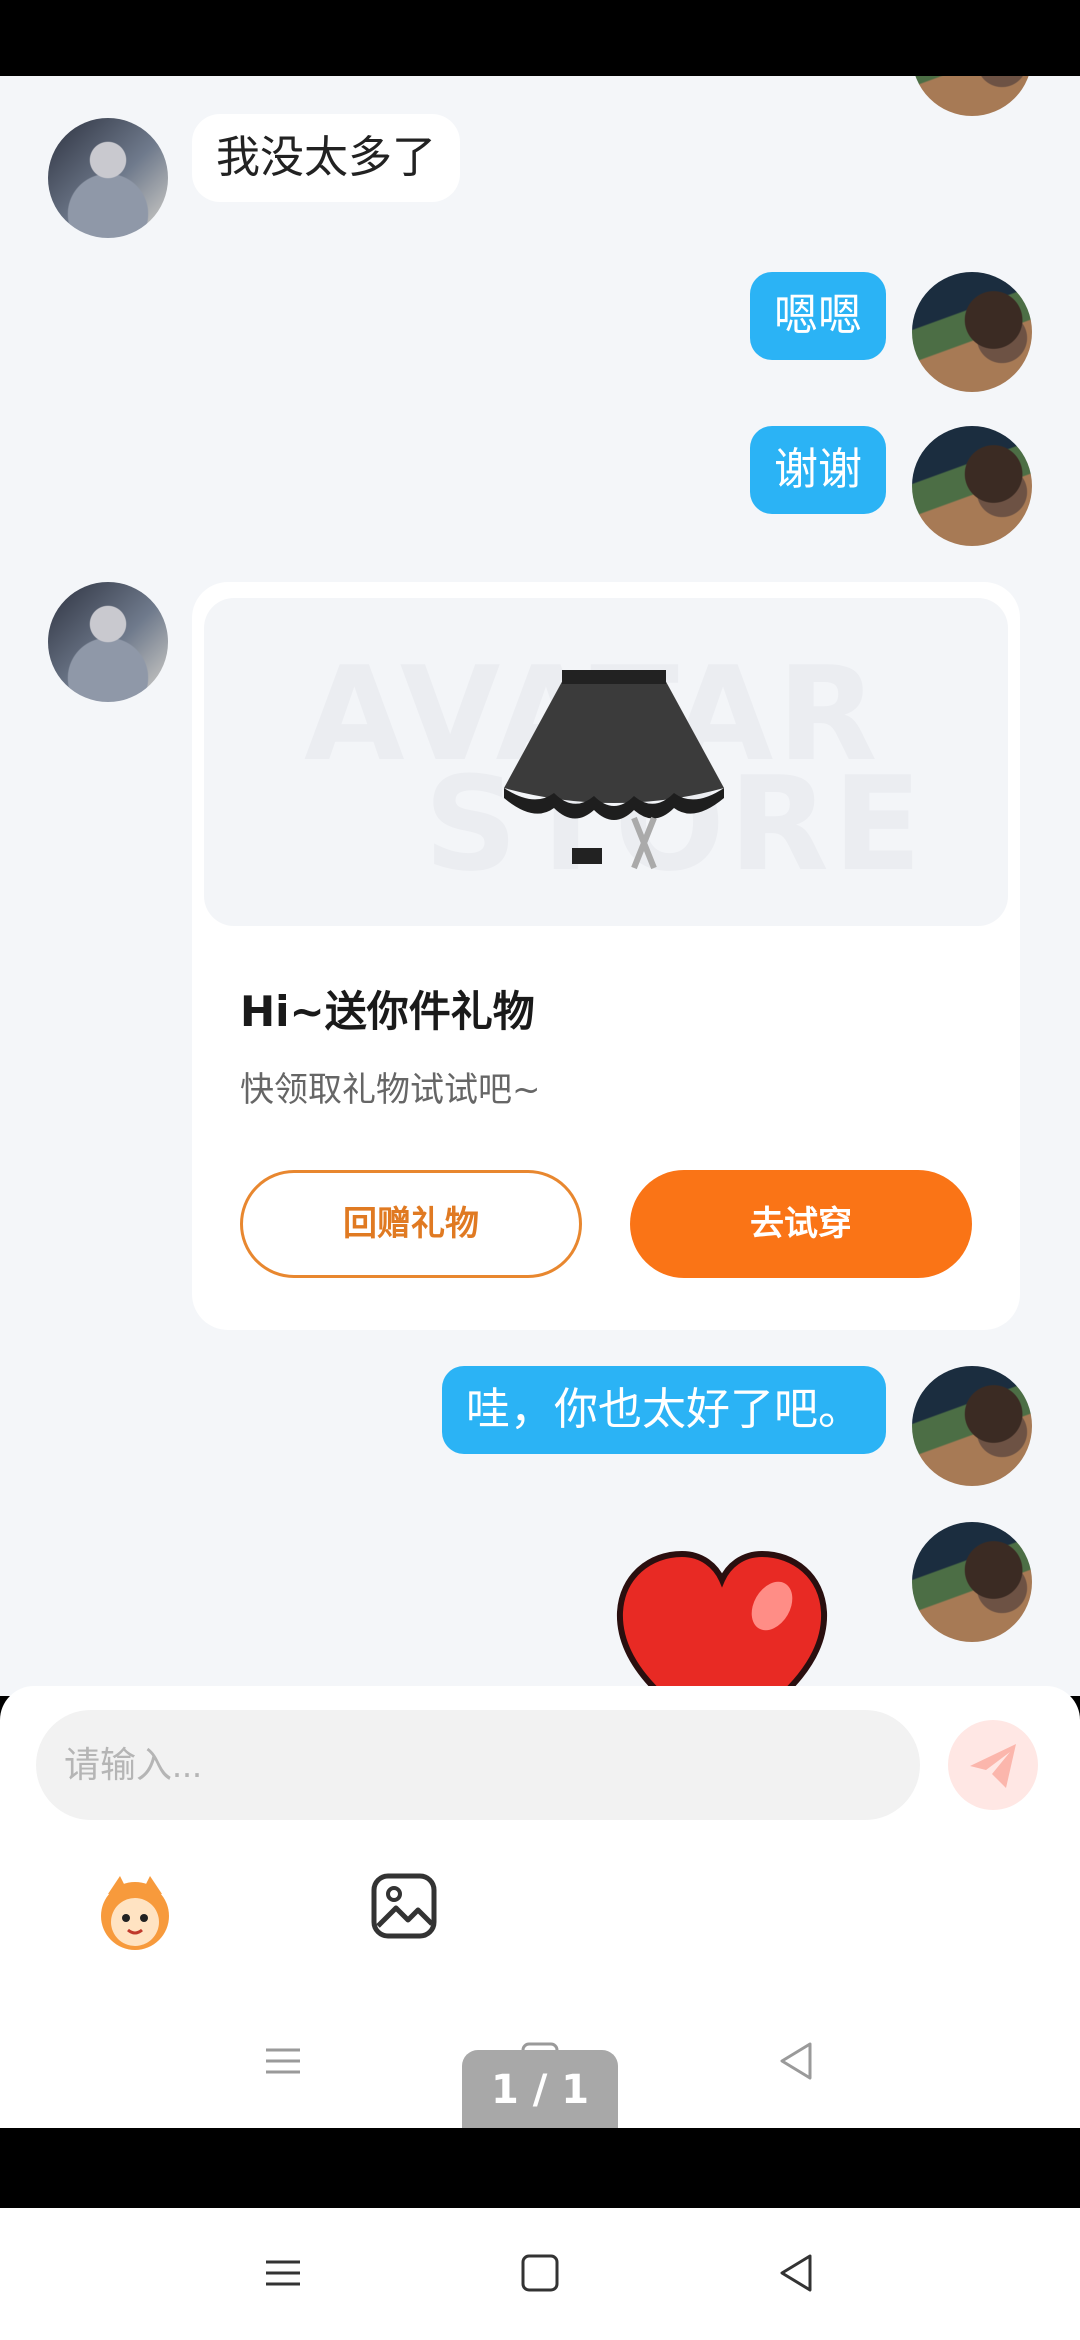 Image resolution: width=1080 pixels, height=2340 pixels. What do you see at coordinates (326, 158) in the screenshot?
I see `message-bubble: 我没太多了` at bounding box center [326, 158].